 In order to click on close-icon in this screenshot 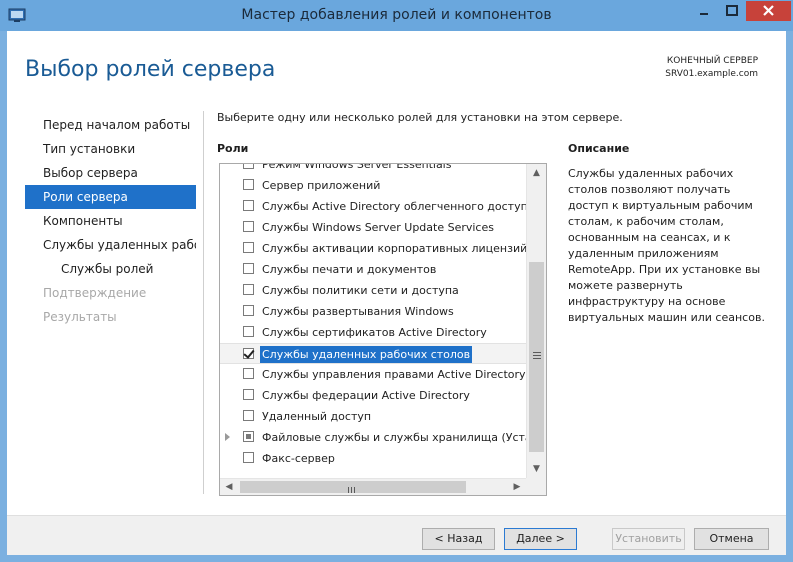, I will do `click(768, 10)`.